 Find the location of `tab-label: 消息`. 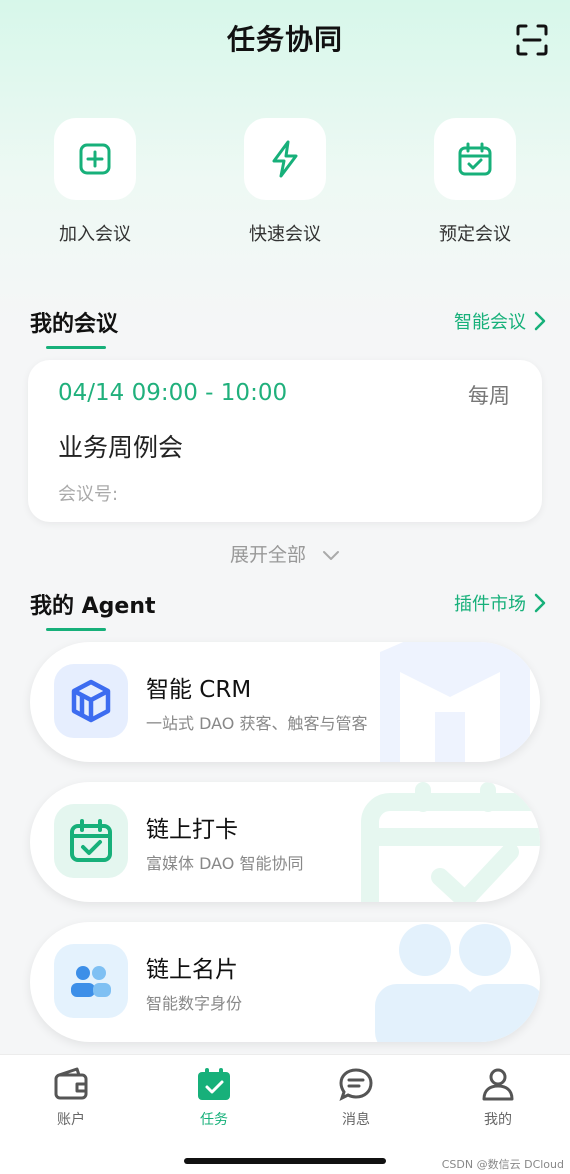

tab-label: 消息 is located at coordinates (356, 1120).